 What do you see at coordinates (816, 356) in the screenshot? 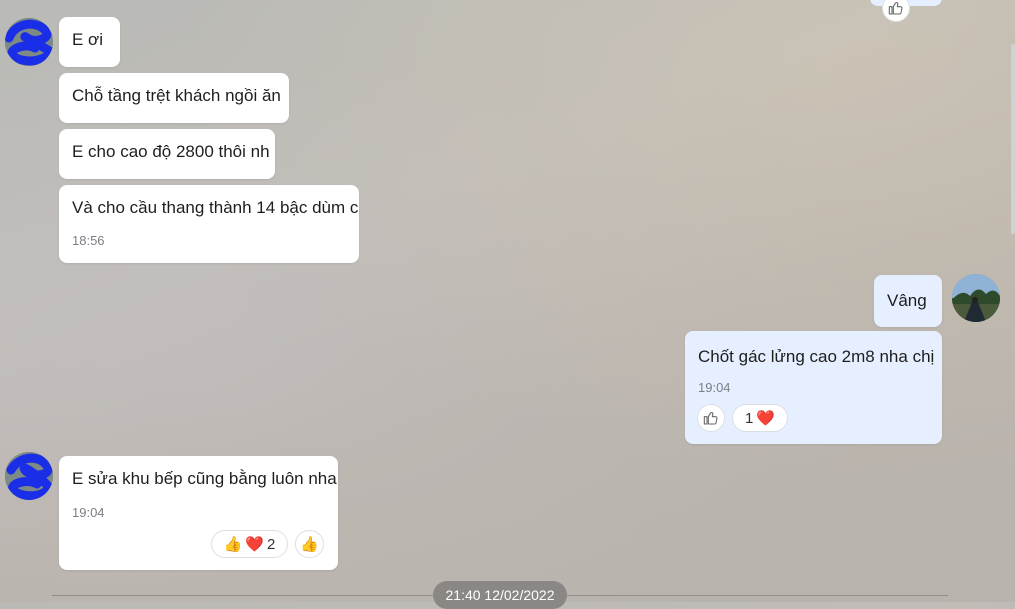
I see `message-text: Chốt gác lửng cao 2m8 nha chị` at bounding box center [816, 356].